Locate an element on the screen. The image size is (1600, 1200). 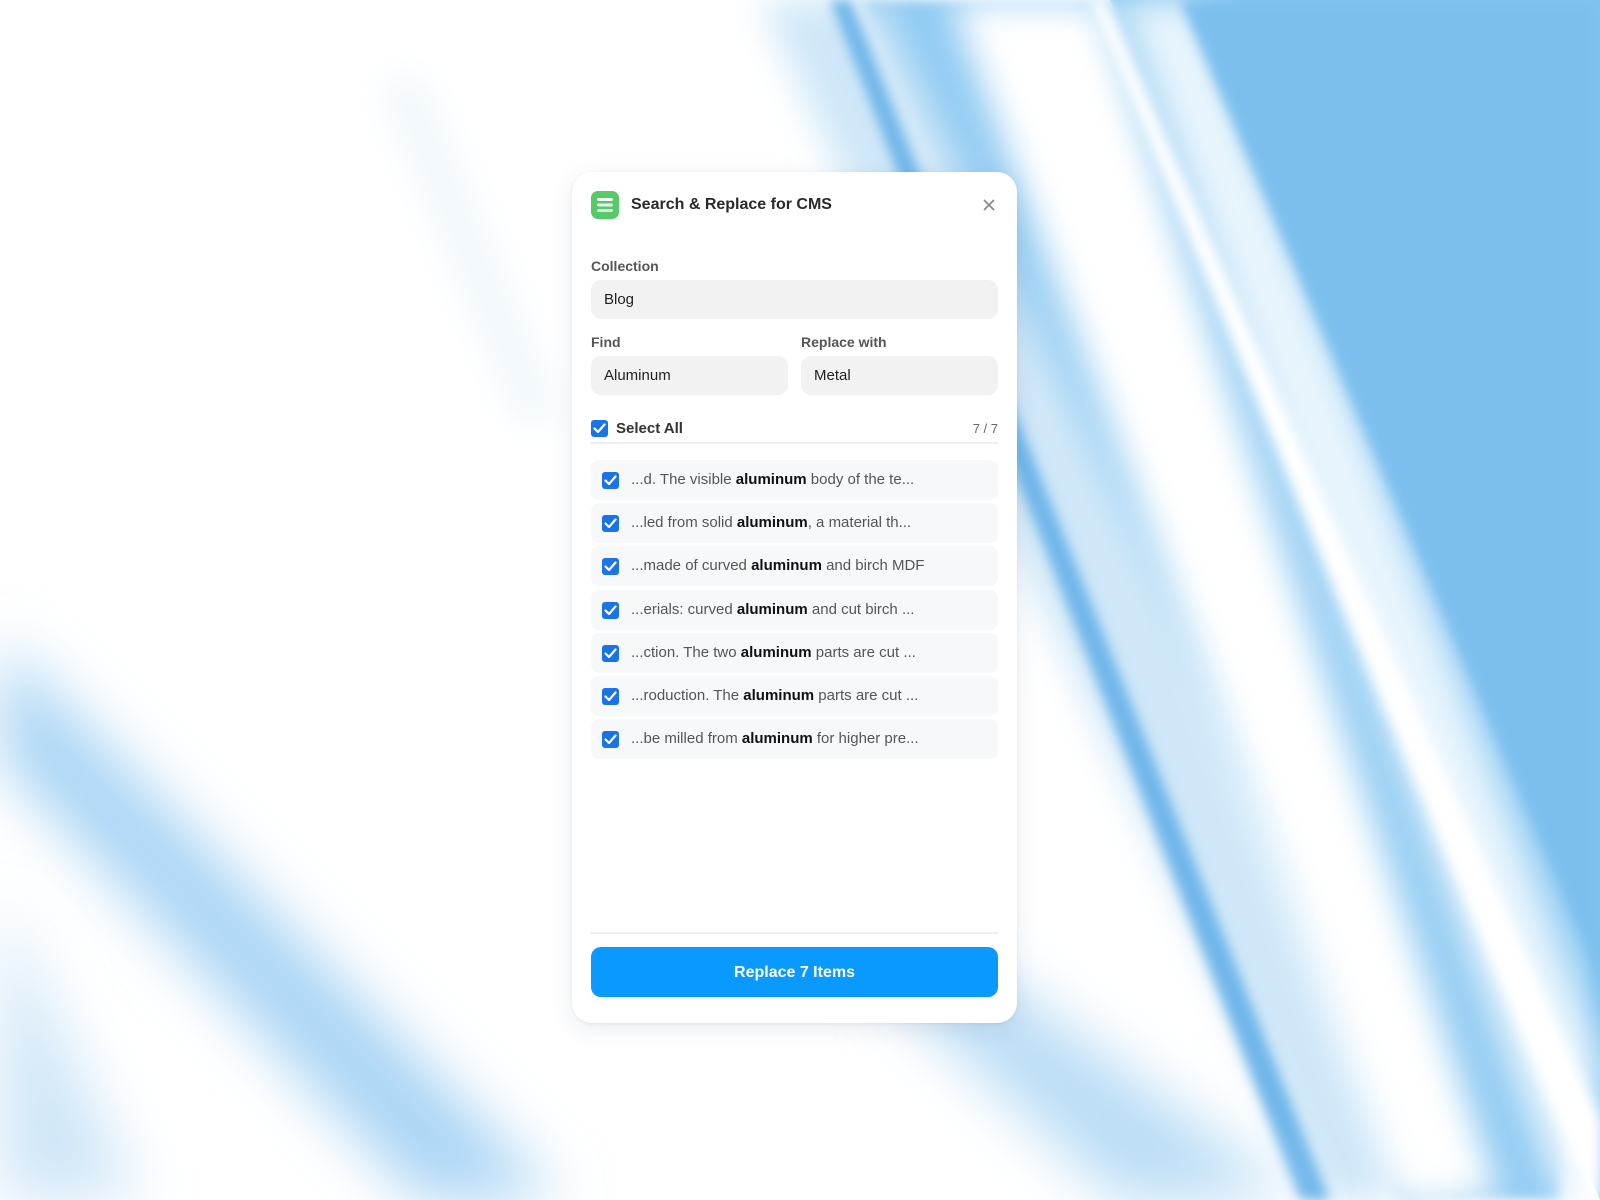
dialog-title: Search & Replace for CMS is located at coordinates (731, 204).